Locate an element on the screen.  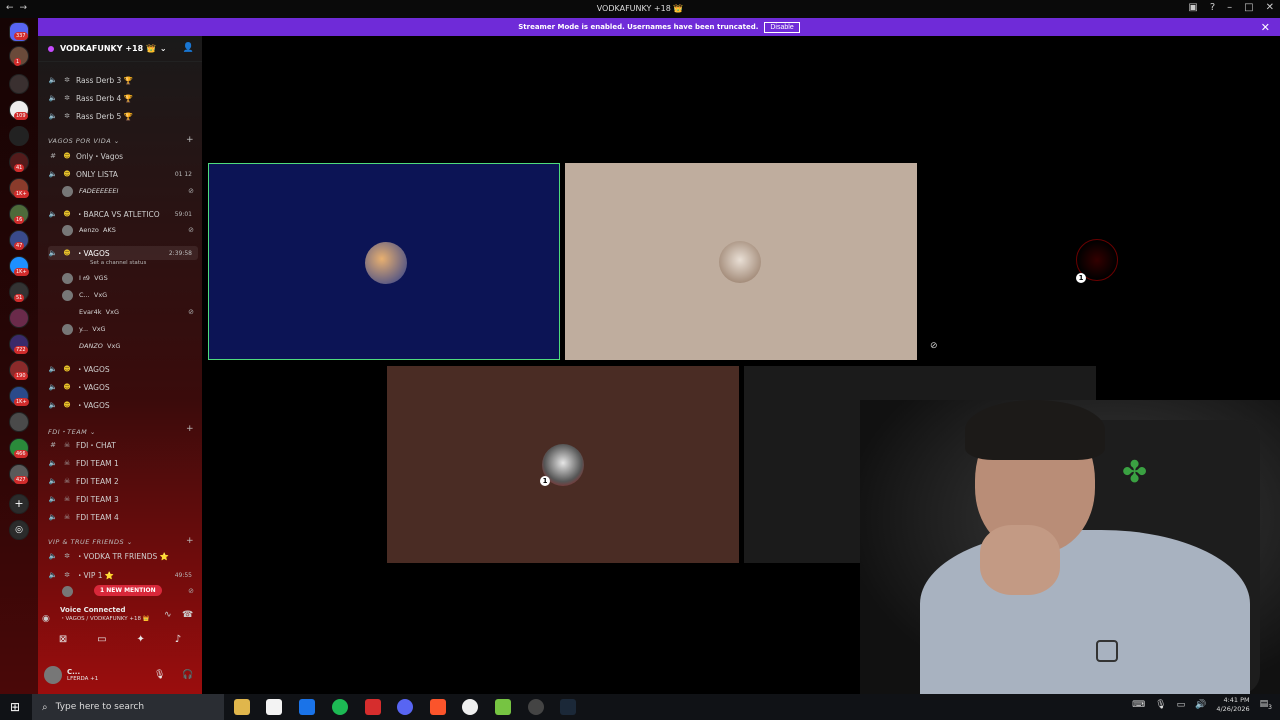
unread-badge: 466 is located at coordinates (21, 454).